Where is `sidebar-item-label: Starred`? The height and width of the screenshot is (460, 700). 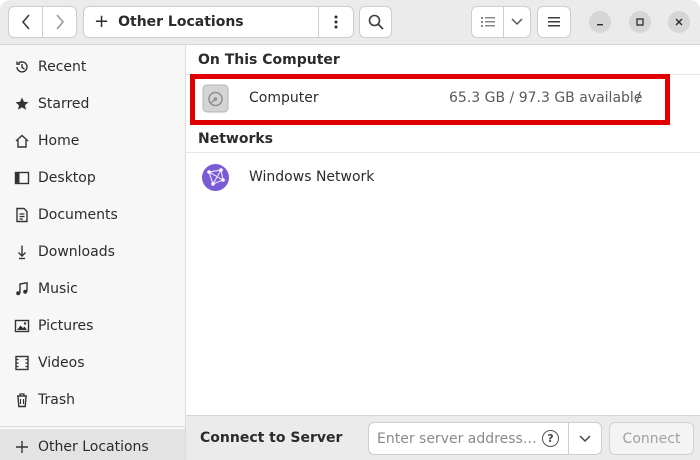
sidebar-item-label: Starred is located at coordinates (64, 104).